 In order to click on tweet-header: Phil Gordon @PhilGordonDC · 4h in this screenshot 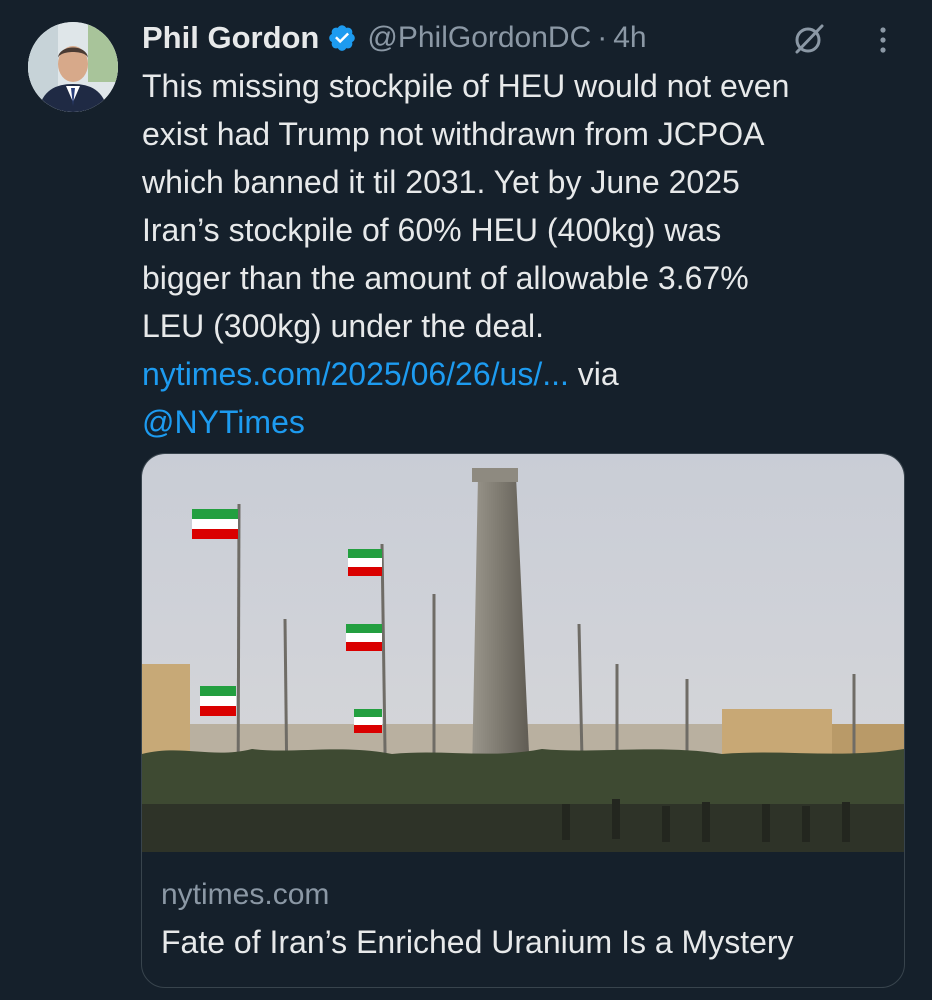, I will do `click(394, 38)`.